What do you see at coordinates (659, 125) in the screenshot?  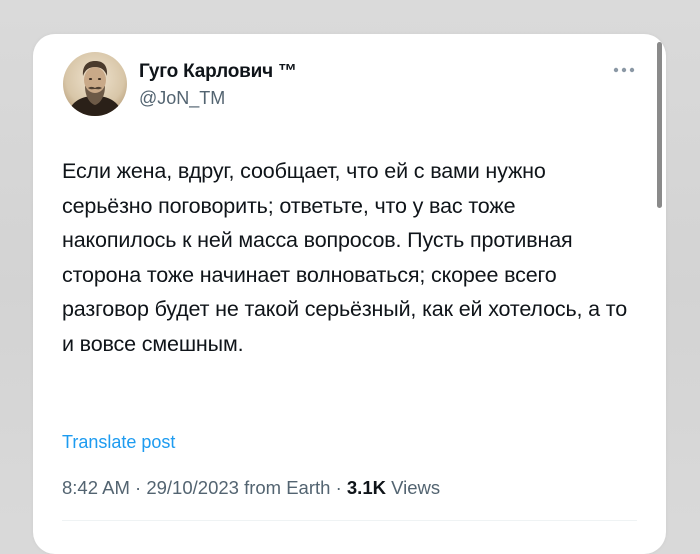 I see `scrollbar` at bounding box center [659, 125].